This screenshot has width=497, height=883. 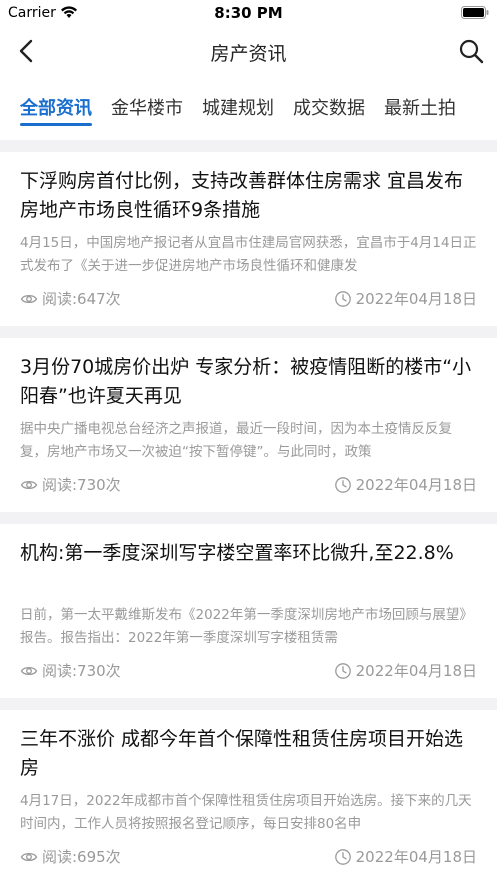 What do you see at coordinates (81, 857) in the screenshot?
I see `view-count-text: 阅读:695次` at bounding box center [81, 857].